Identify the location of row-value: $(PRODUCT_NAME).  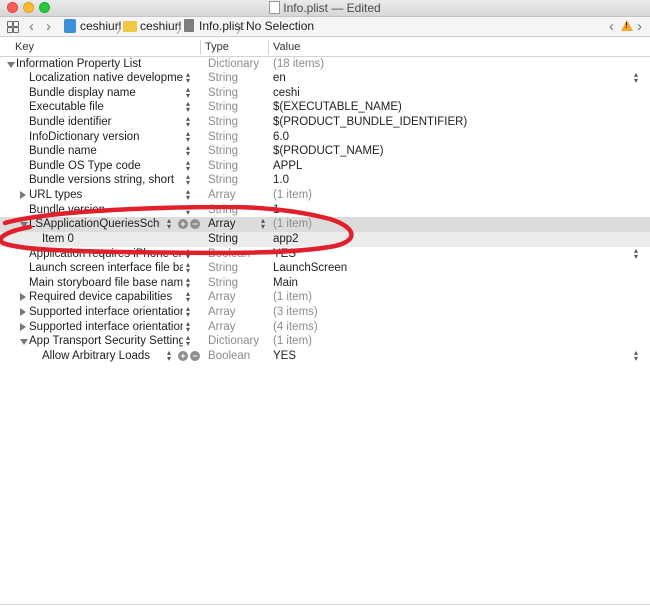
(328, 151).